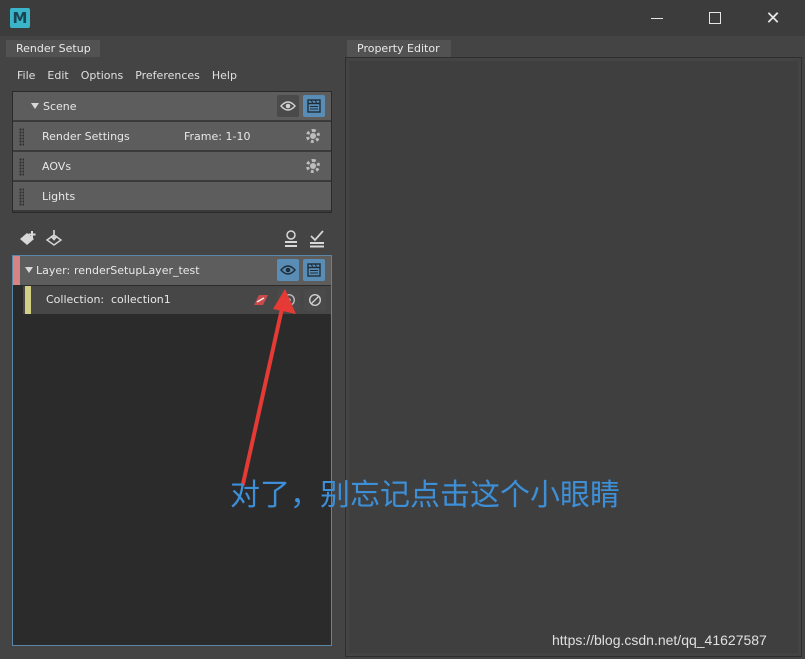 The image size is (805, 659). What do you see at coordinates (659, 640) in the screenshot?
I see `watermark: https://blog.csdn.net/qq_41627587` at bounding box center [659, 640].